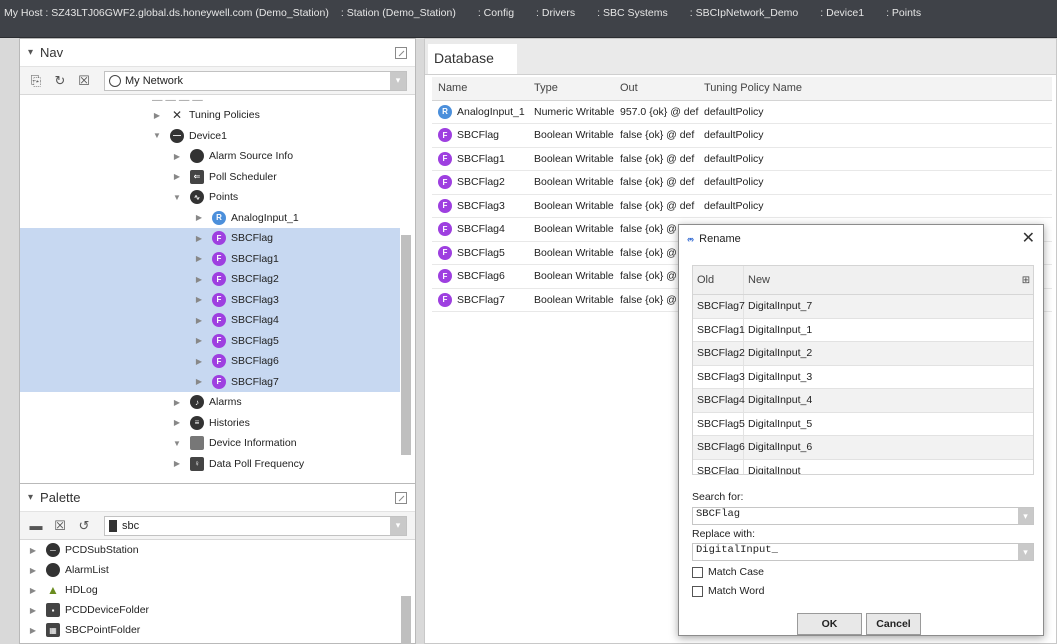  Describe the element at coordinates (472, 59) in the screenshot. I see `tab-database: Database` at that location.